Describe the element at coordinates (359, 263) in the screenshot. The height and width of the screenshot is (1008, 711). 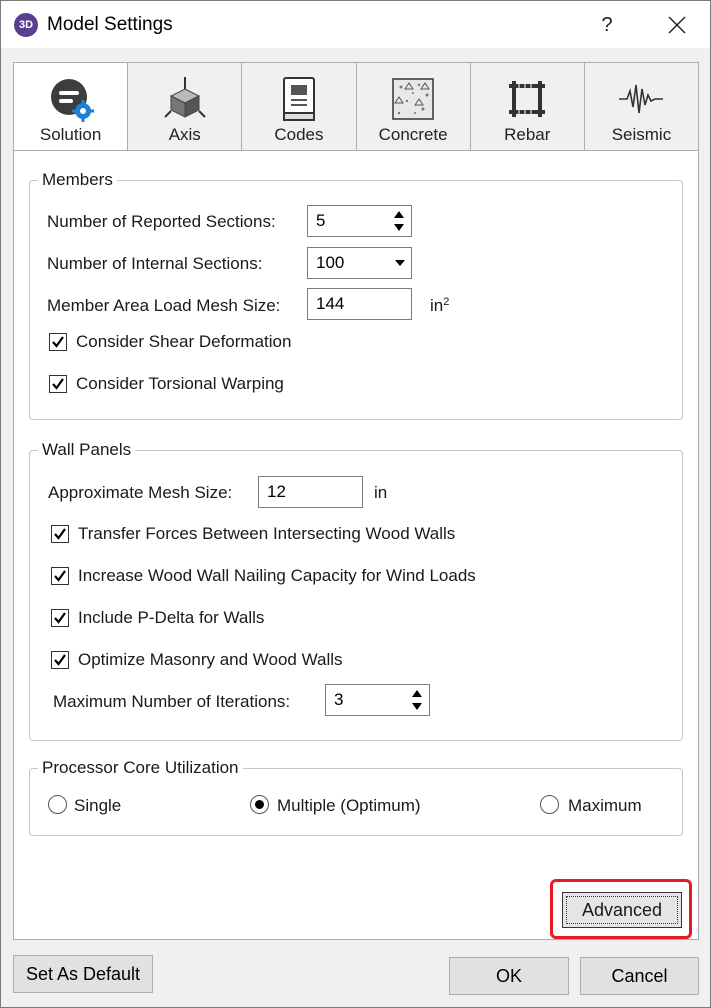
I see `internal-sections-dropdown: 100` at that location.